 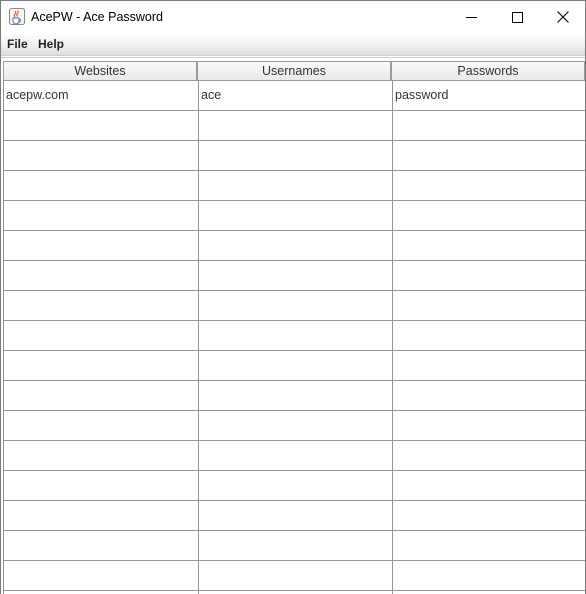 What do you see at coordinates (488, 71) in the screenshot?
I see `column-header-passwords: Passwords` at bounding box center [488, 71].